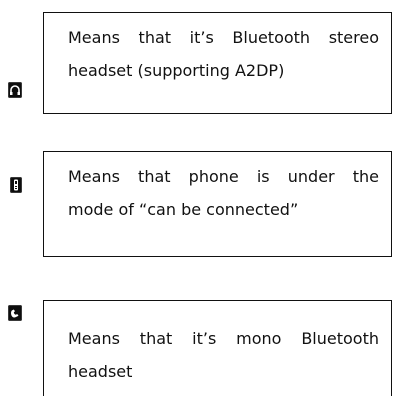 This screenshot has height=396, width=403. I want to click on description-line: Means that phone is under the, so click(223, 176).